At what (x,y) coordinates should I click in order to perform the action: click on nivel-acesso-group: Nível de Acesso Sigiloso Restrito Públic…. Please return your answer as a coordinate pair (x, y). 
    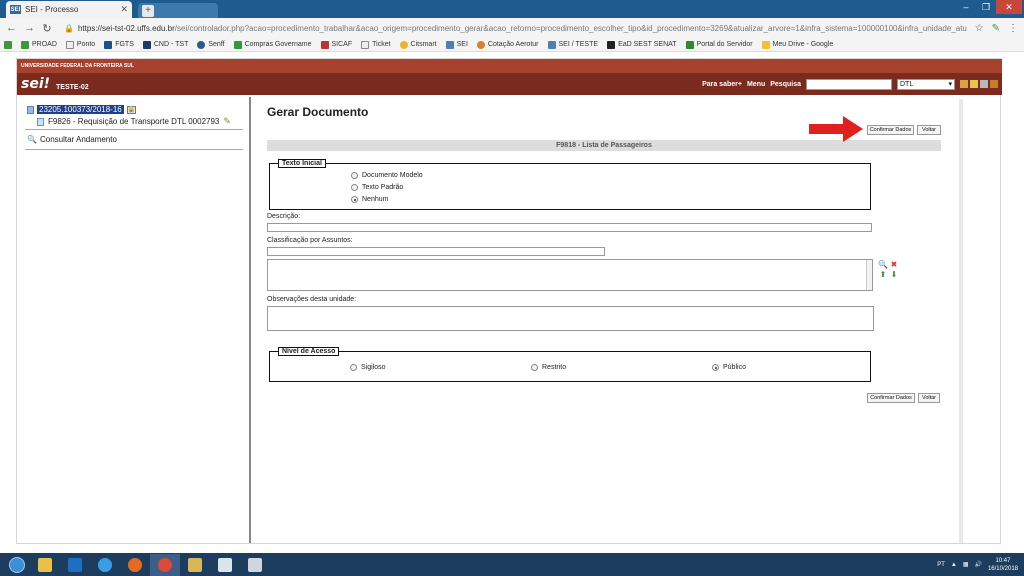
    Looking at the image, I should click on (570, 364).